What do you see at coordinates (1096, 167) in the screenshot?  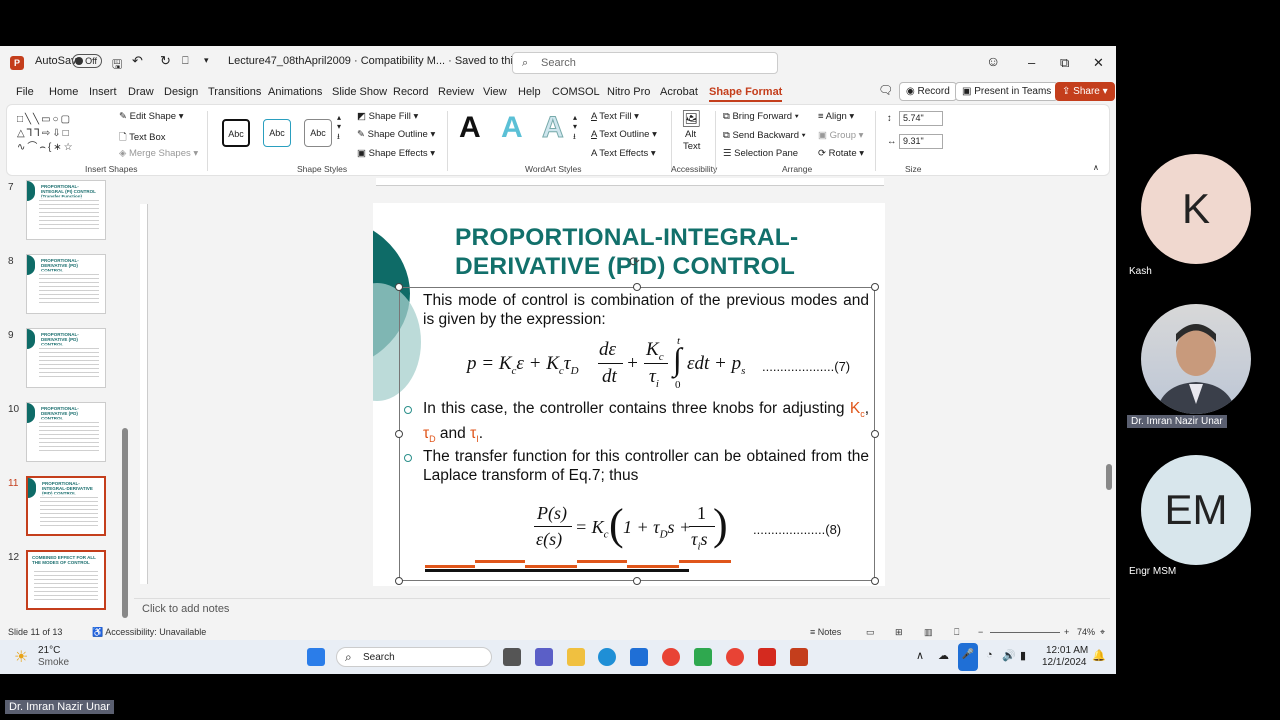 I see `collapse-ribbon-icon: ∧` at bounding box center [1096, 167].